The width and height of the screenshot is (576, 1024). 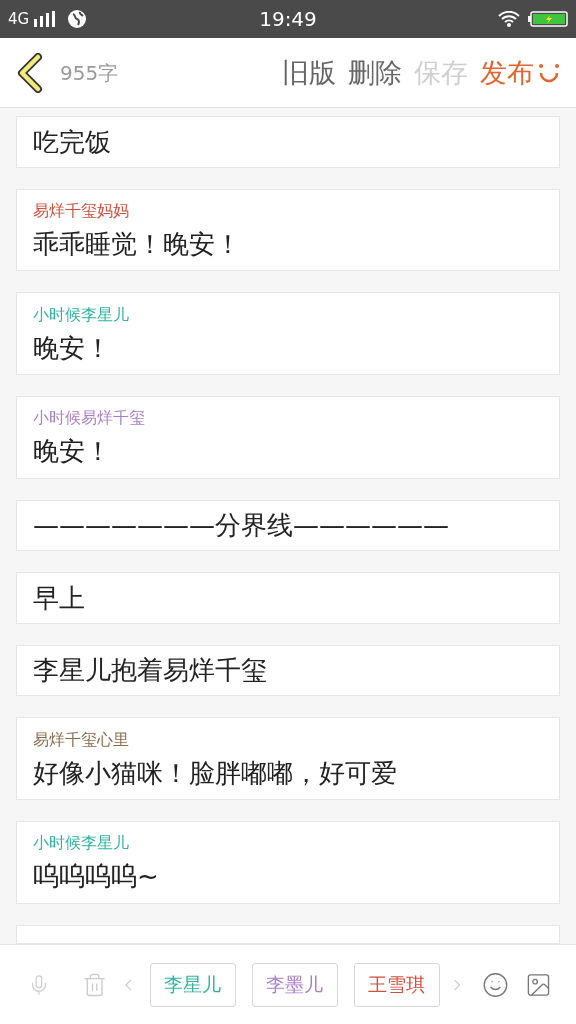 I want to click on dialogue-block: 易烊千玺妈妈 乖乖睡觉！晚安！, so click(x=288, y=230).